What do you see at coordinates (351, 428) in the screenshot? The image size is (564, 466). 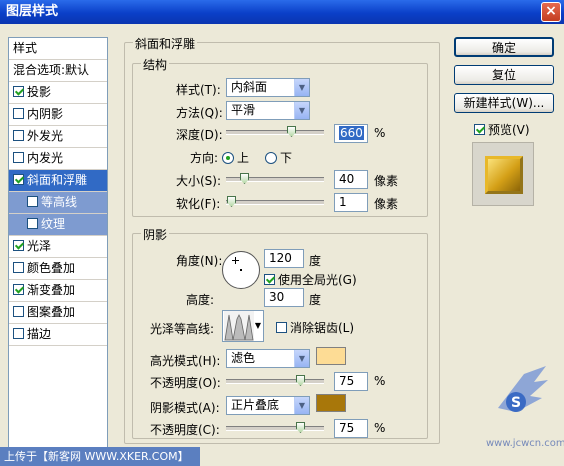 I see `shadow-opacity-input: 75` at bounding box center [351, 428].